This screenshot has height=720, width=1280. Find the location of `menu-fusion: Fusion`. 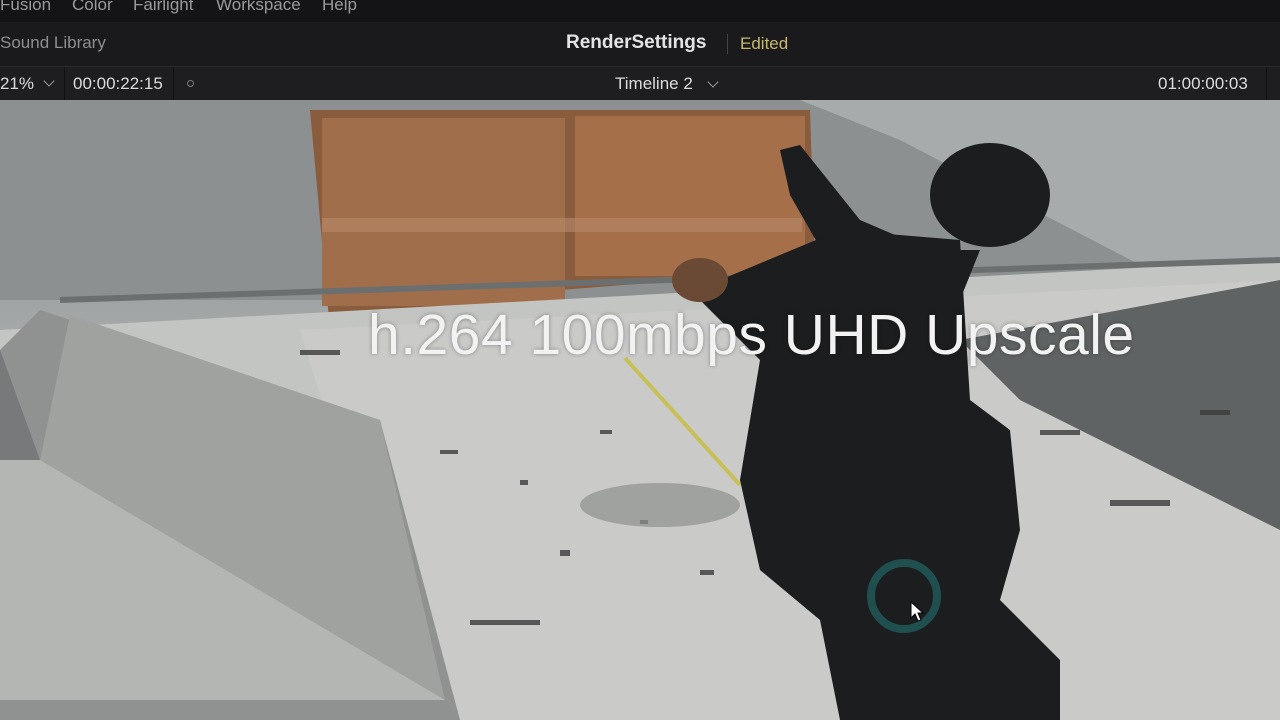

menu-fusion: Fusion is located at coordinates (25, 7).